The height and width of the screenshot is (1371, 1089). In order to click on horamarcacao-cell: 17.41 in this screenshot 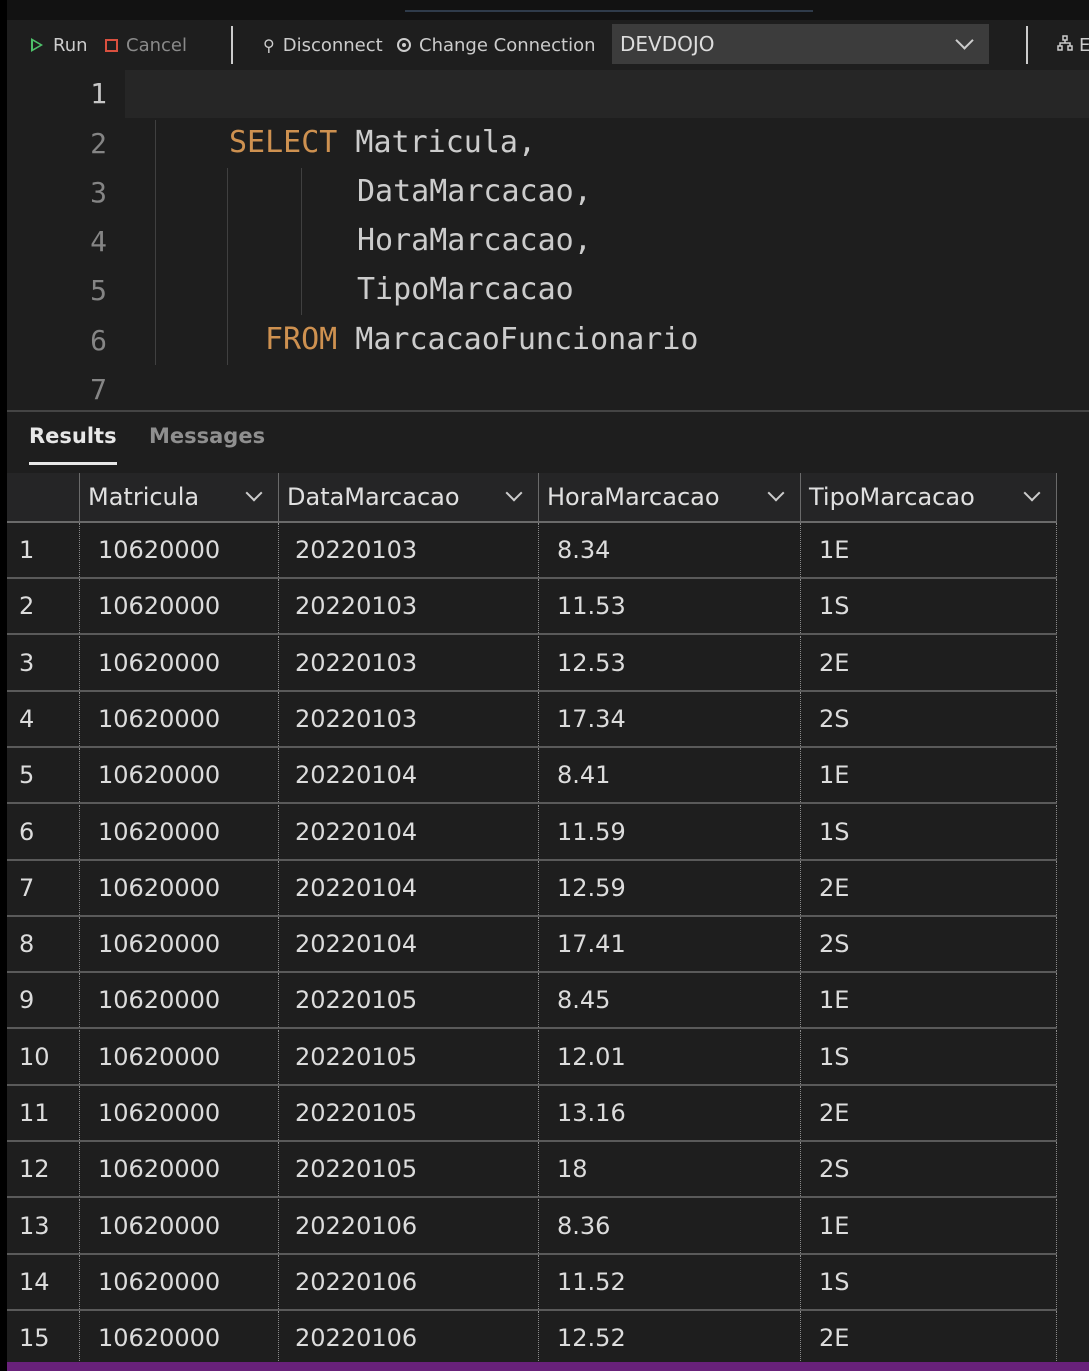, I will do `click(669, 944)`.